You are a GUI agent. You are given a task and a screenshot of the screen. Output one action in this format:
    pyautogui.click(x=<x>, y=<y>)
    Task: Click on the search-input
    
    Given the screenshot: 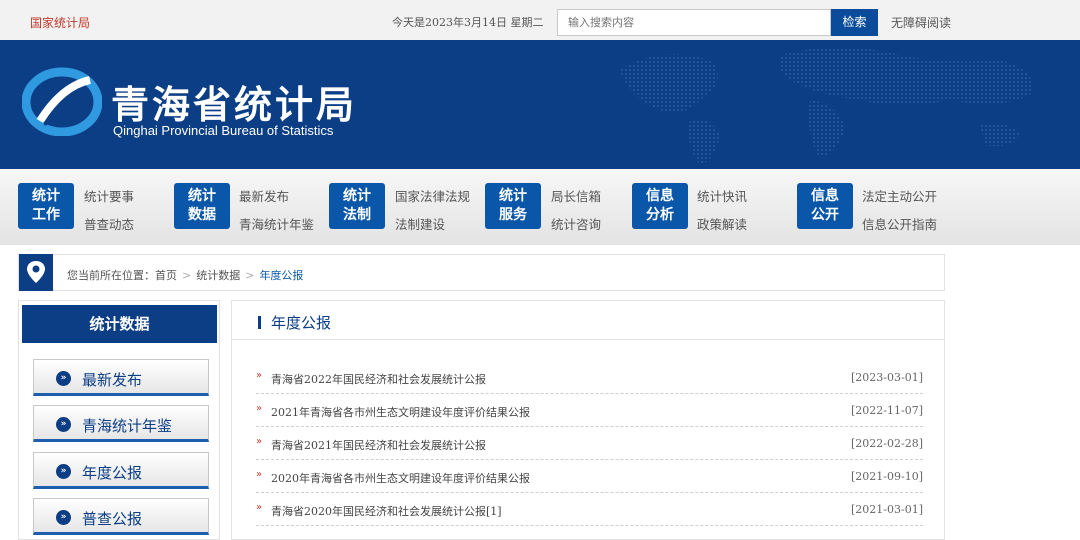 What is the action you would take?
    pyautogui.click(x=694, y=22)
    